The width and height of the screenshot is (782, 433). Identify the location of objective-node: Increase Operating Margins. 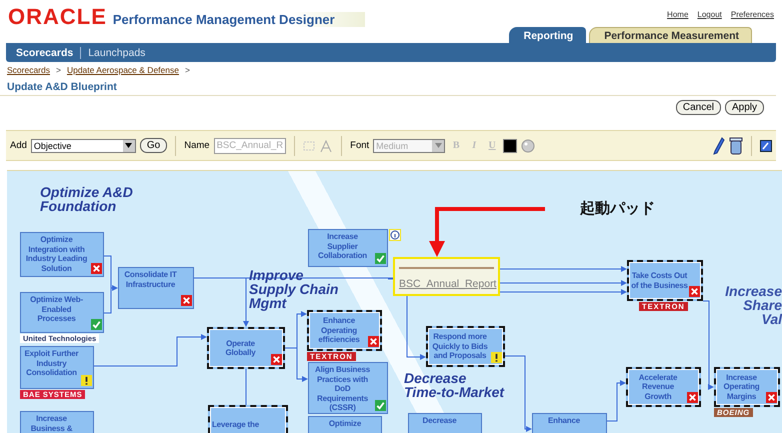
(747, 387).